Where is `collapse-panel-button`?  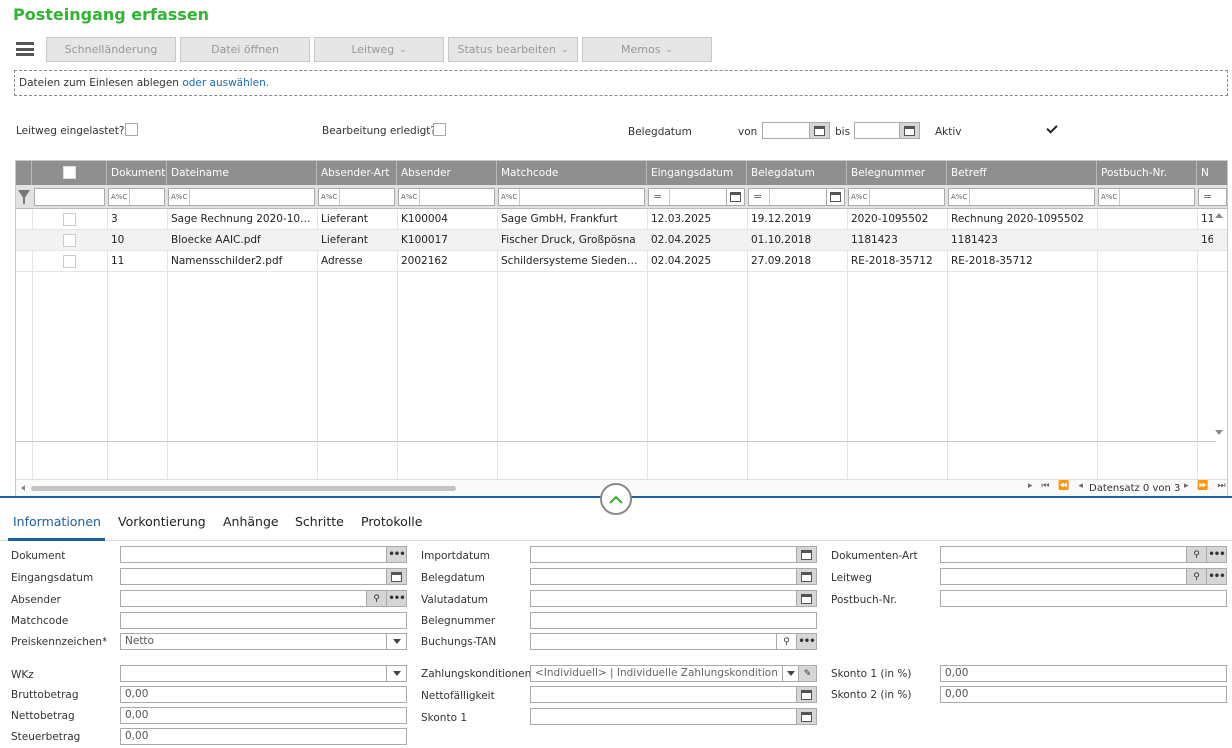 collapse-panel-button is located at coordinates (616, 499).